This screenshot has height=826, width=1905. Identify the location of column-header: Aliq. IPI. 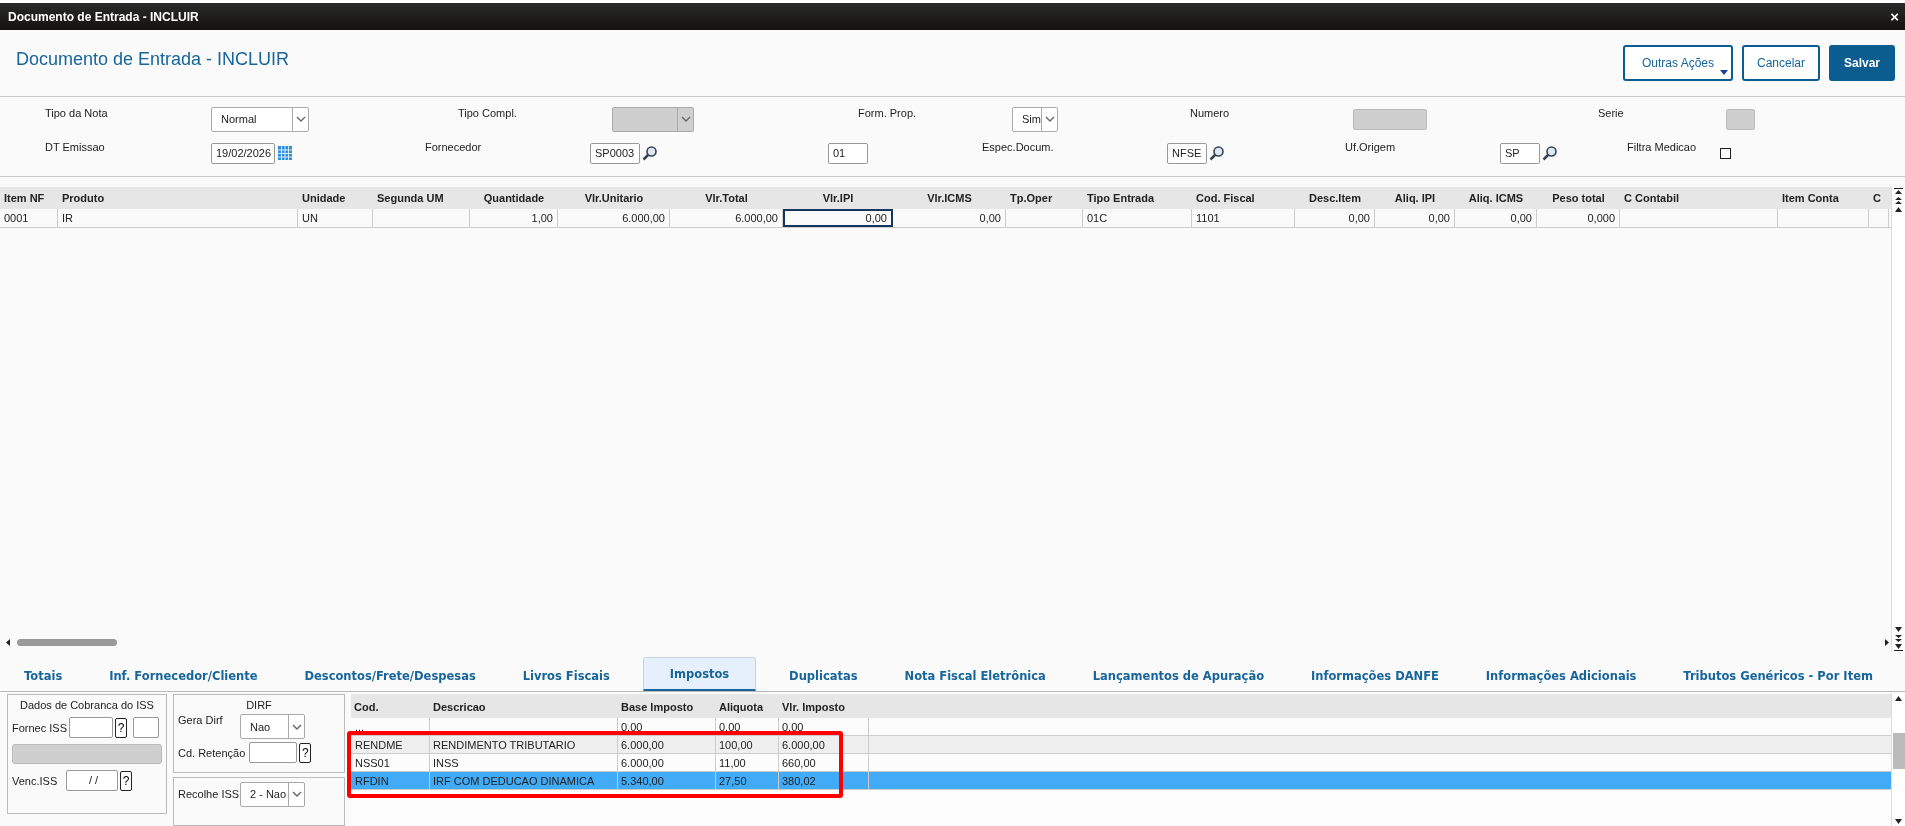
(1415, 198).